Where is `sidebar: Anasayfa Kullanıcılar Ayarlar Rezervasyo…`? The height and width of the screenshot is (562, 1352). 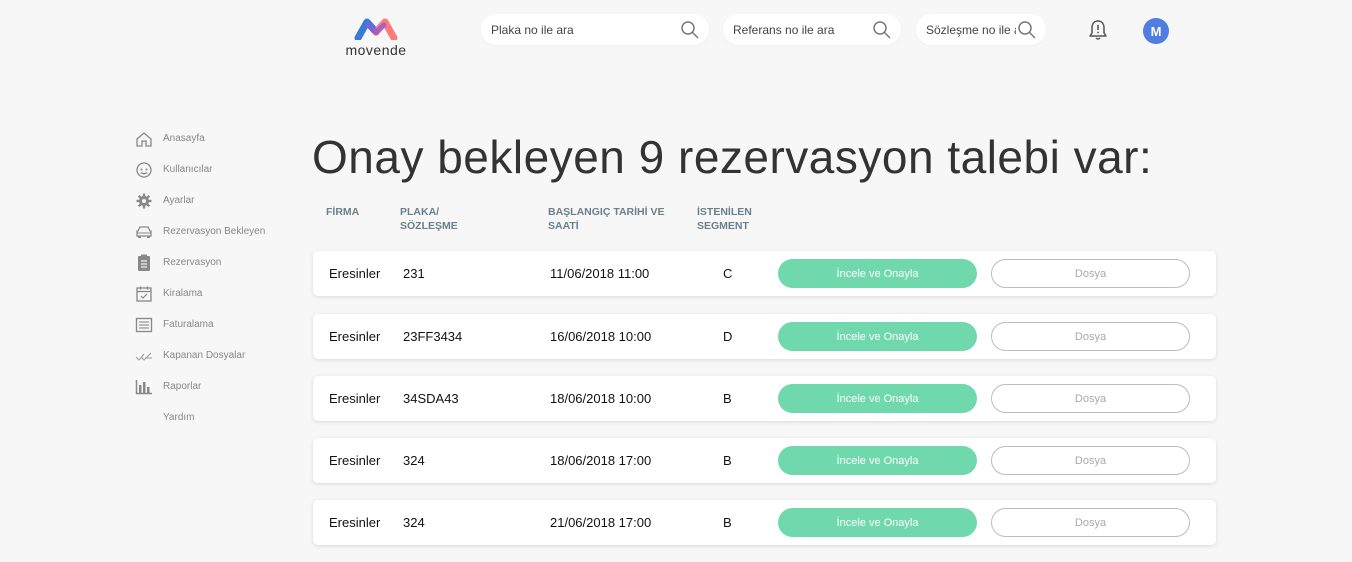 sidebar: Anasayfa Kullanıcılar Ayarlar Rezervasyo… is located at coordinates (200, 278).